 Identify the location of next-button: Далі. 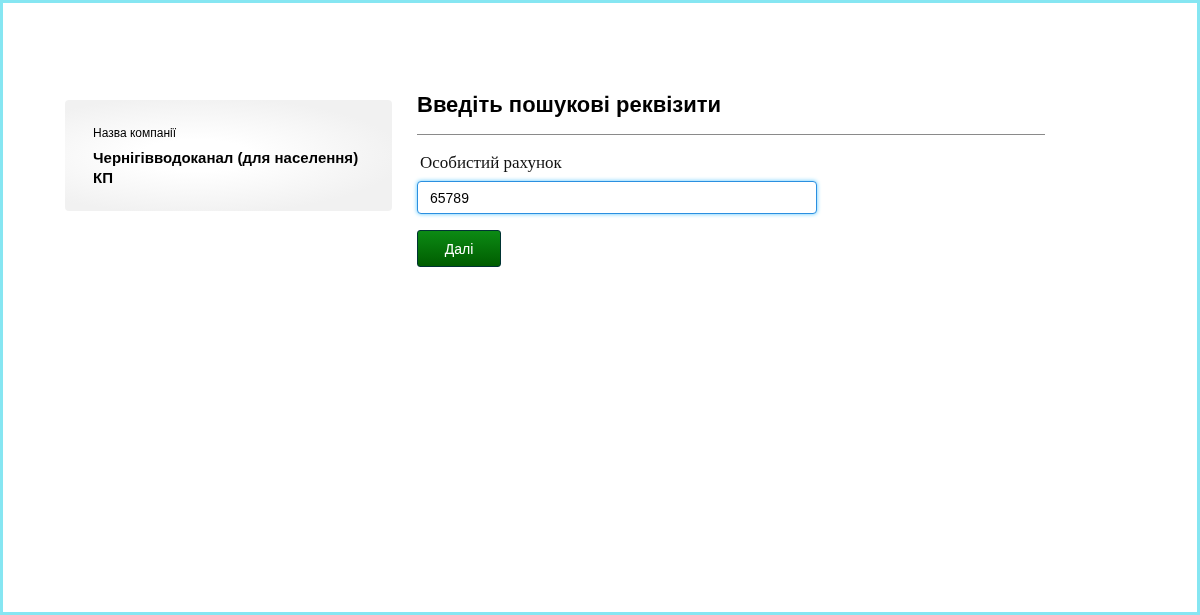
(459, 248).